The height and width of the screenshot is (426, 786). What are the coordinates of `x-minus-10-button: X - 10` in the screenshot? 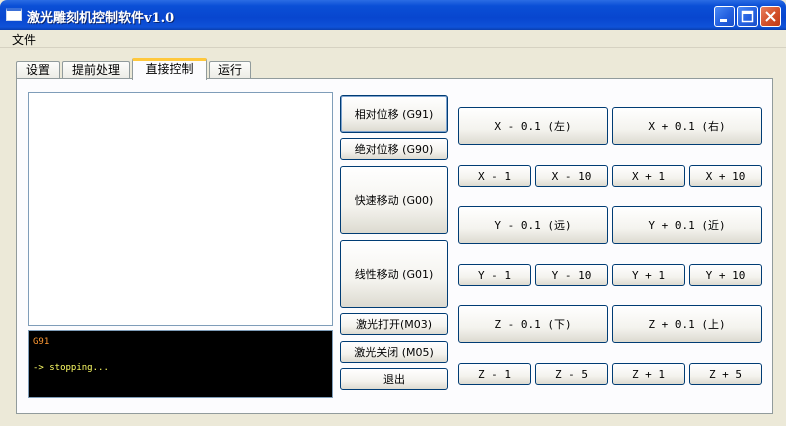 It's located at (571, 176).